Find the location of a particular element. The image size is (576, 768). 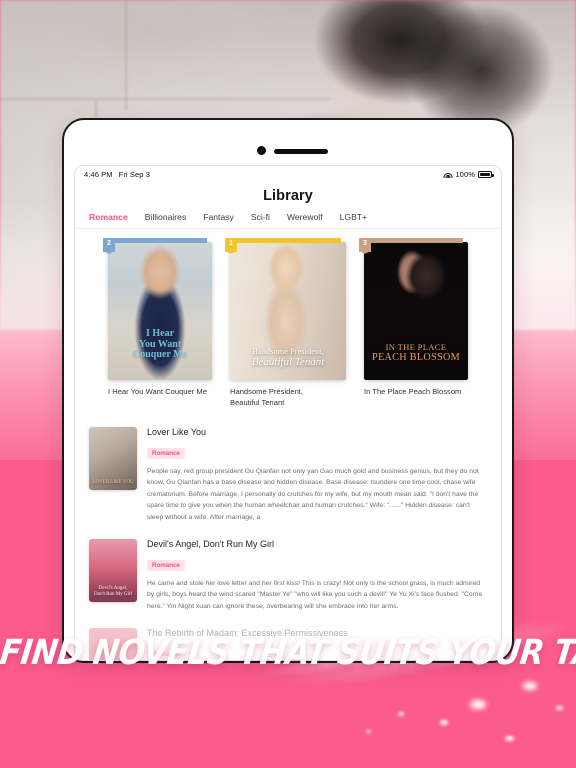

cover-overlay-line: Handsome President, is located at coordinates (288, 352).